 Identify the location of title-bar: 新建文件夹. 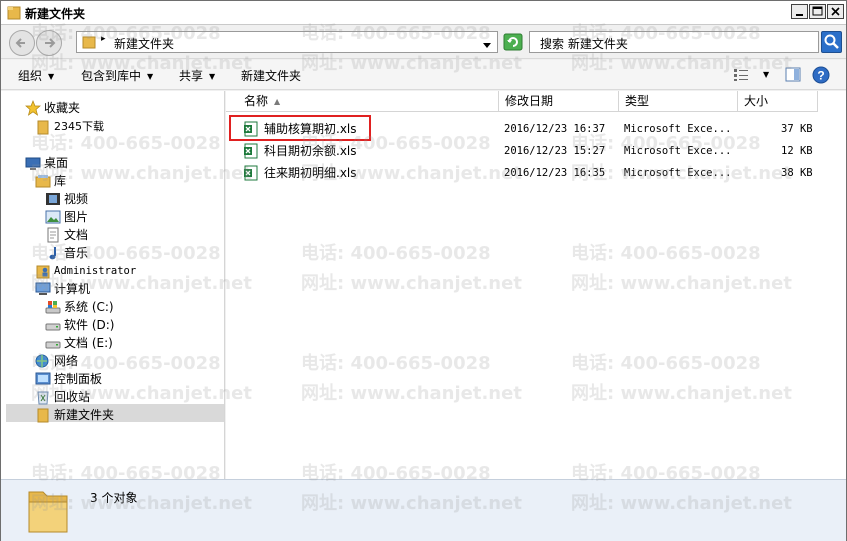
(423, 13).